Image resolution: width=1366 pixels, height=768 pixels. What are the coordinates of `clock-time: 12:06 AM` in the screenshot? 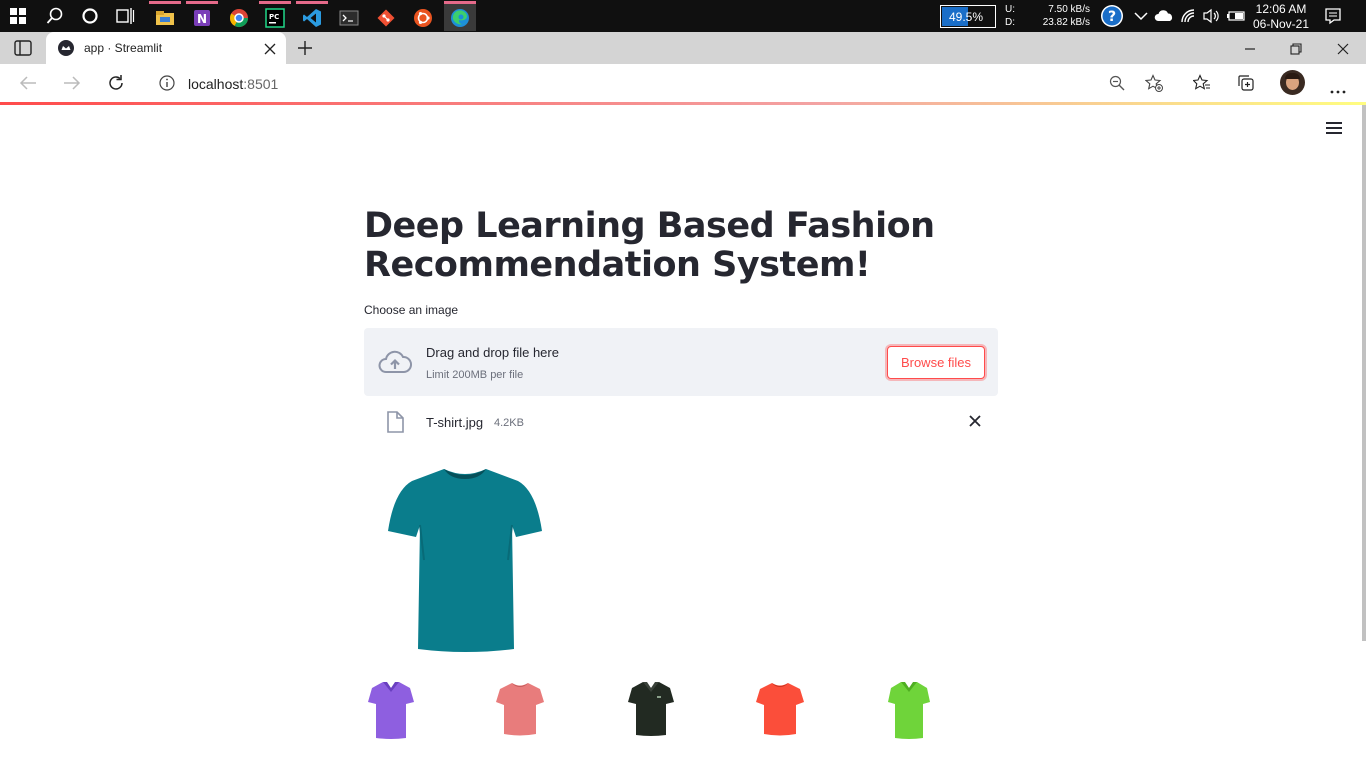 It's located at (1281, 9).